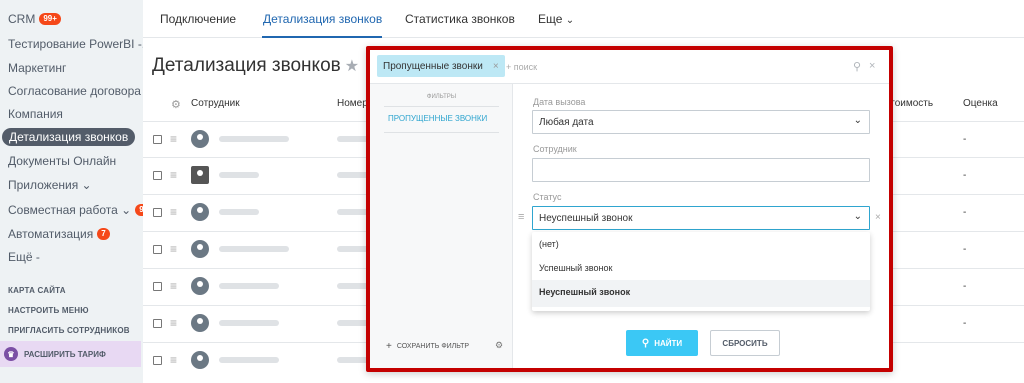 Image resolution: width=1024 pixels, height=383 pixels. What do you see at coordinates (586, 218) in the screenshot?
I see `status-value: Неуспешный звонок` at bounding box center [586, 218].